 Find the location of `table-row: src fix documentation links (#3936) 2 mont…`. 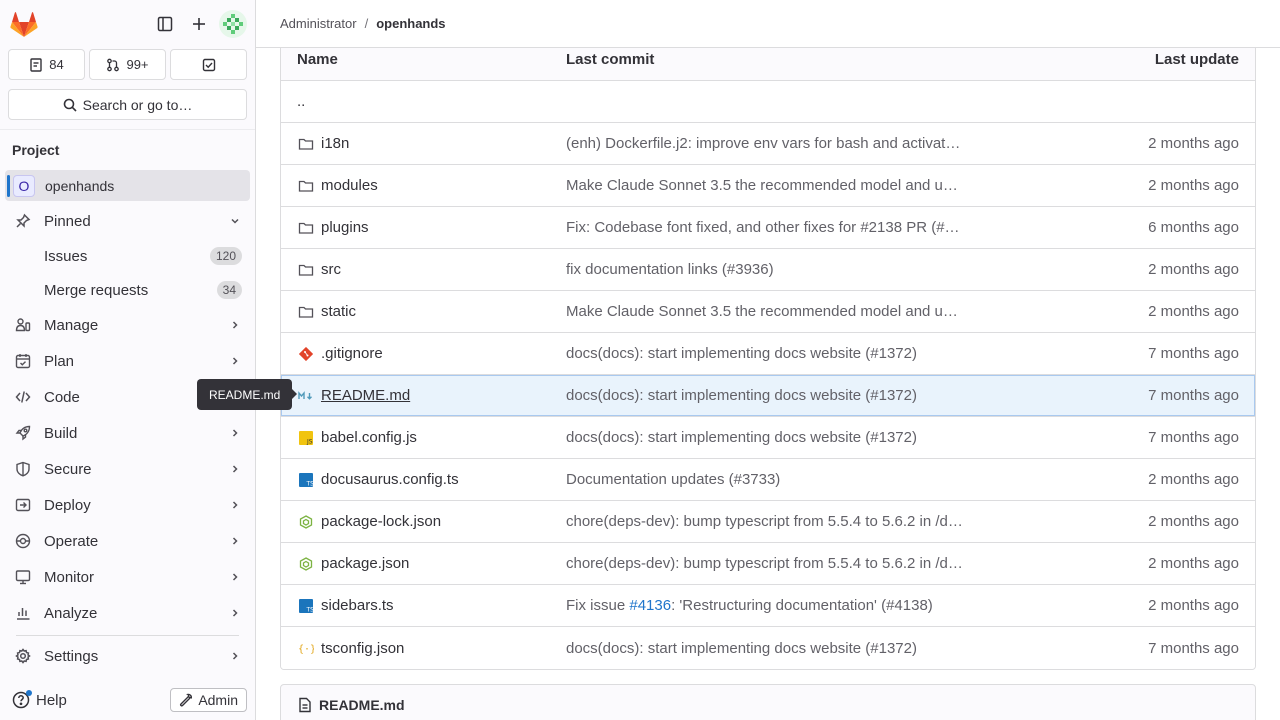

table-row: src fix documentation links (#3936) 2 mont… is located at coordinates (768, 270).